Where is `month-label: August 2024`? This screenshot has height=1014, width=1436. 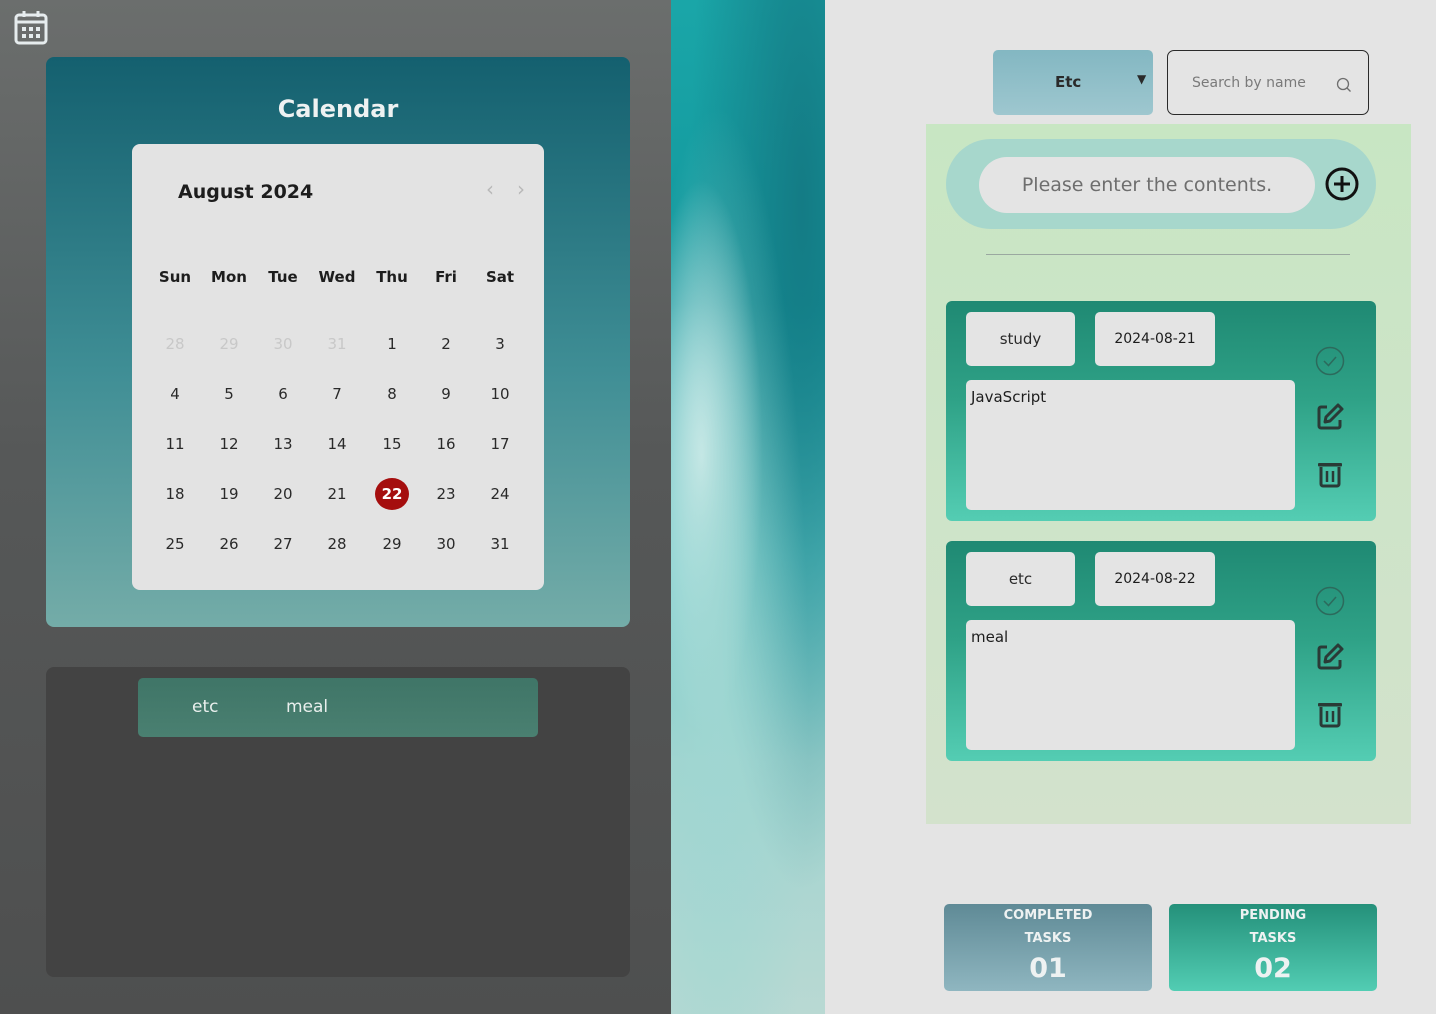
month-label: August 2024 is located at coordinates (246, 192).